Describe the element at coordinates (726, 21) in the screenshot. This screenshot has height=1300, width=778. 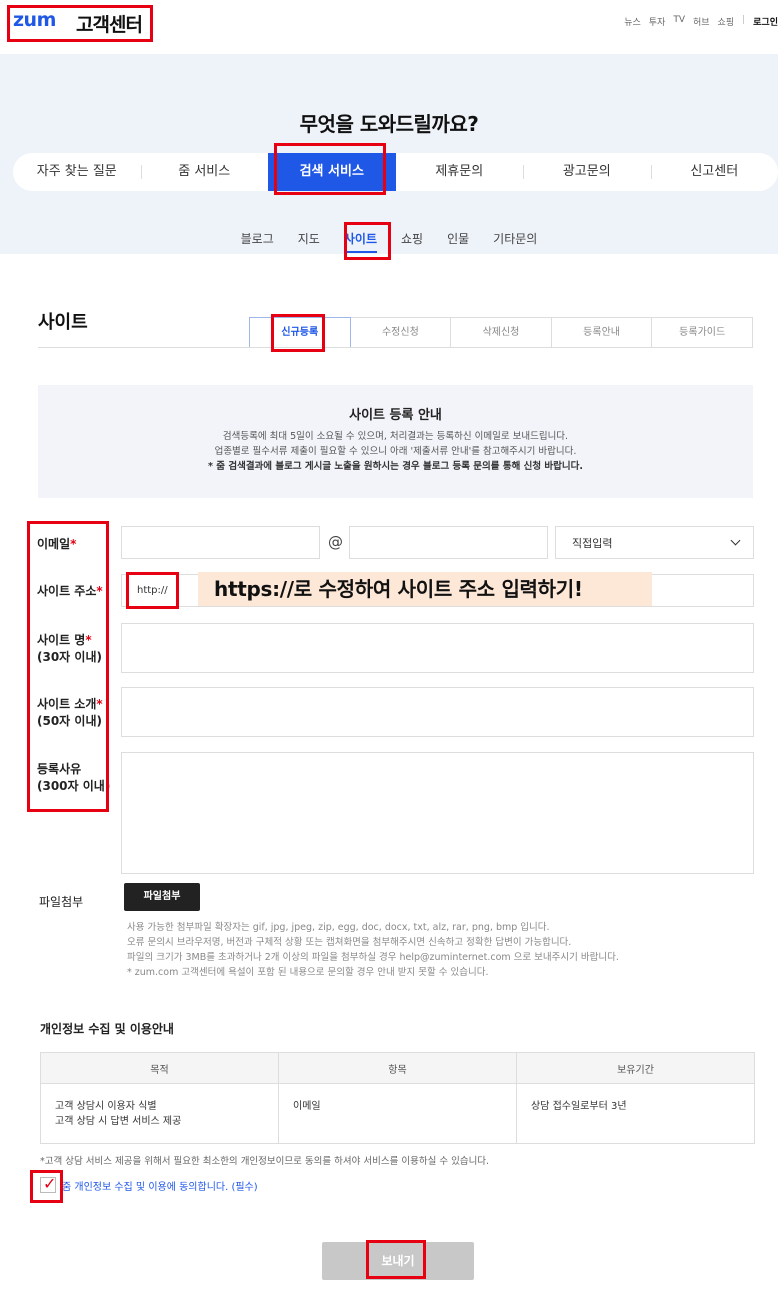
I see `topnav-shopping: 쇼핑` at that location.